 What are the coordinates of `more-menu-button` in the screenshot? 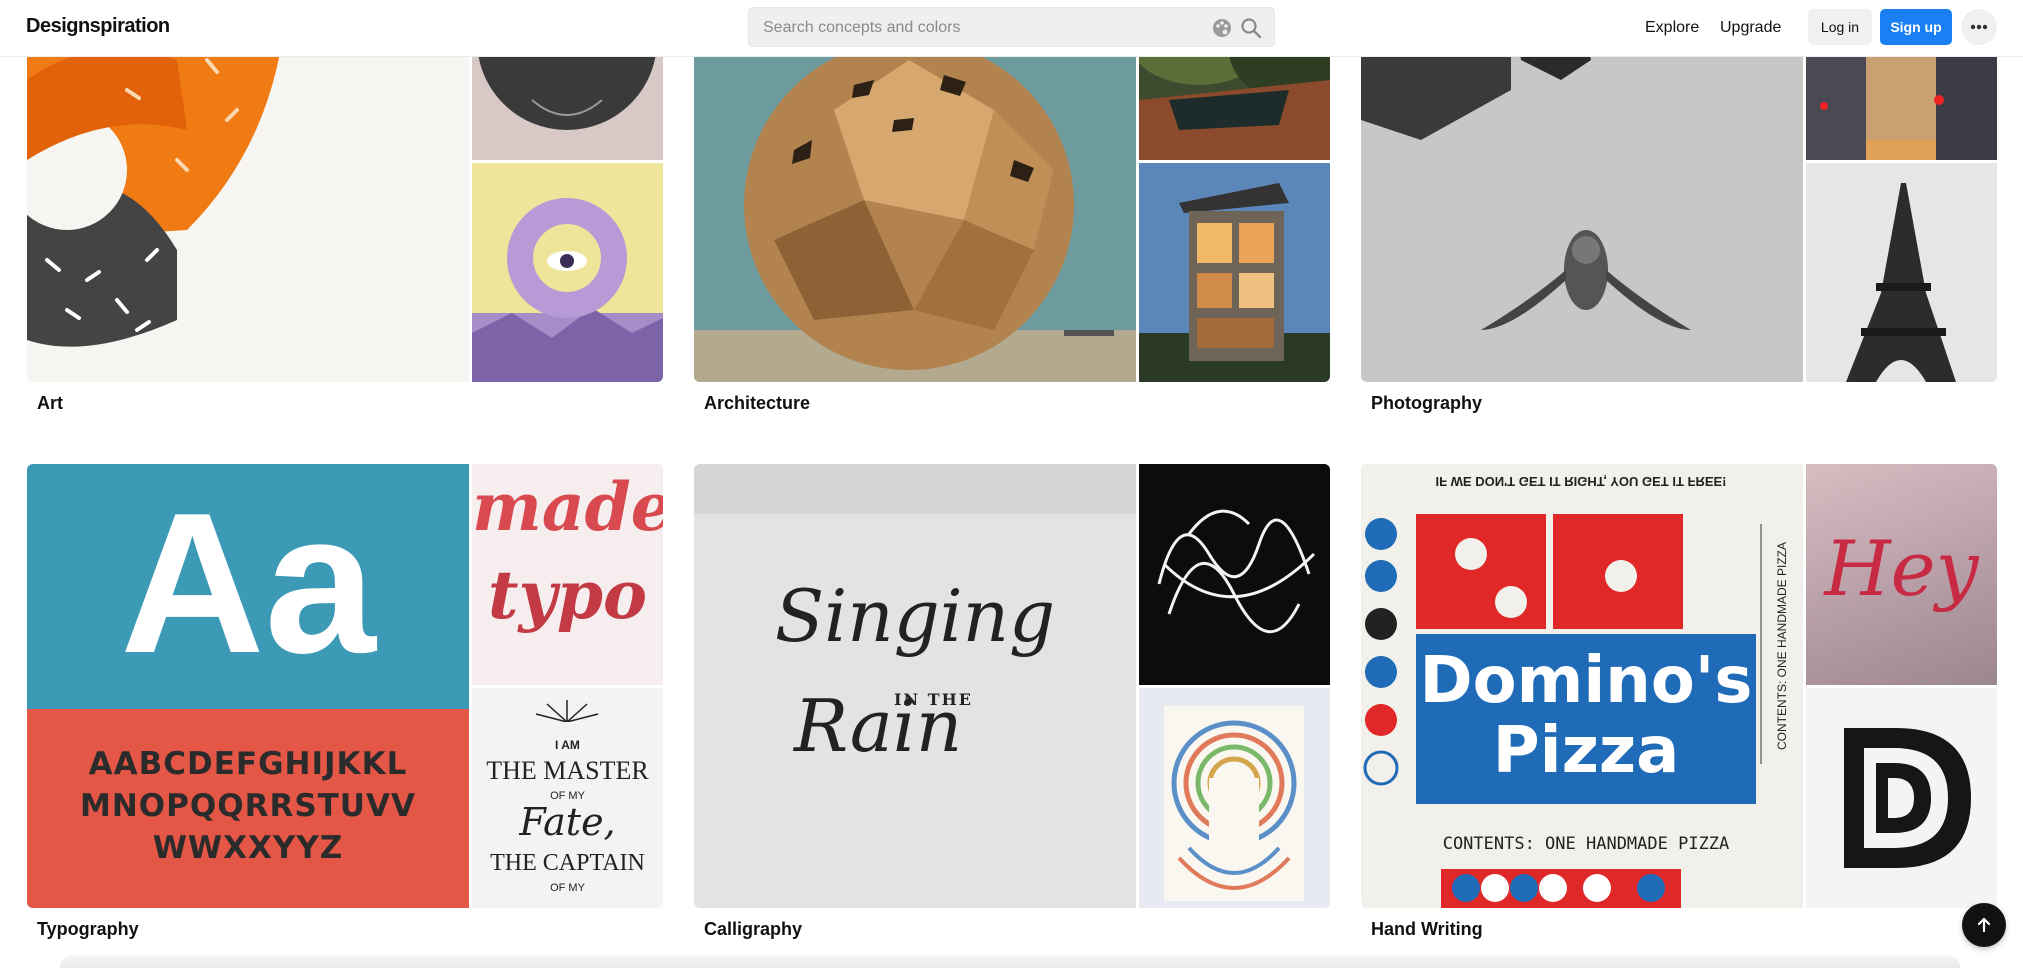 It's located at (1979, 27).